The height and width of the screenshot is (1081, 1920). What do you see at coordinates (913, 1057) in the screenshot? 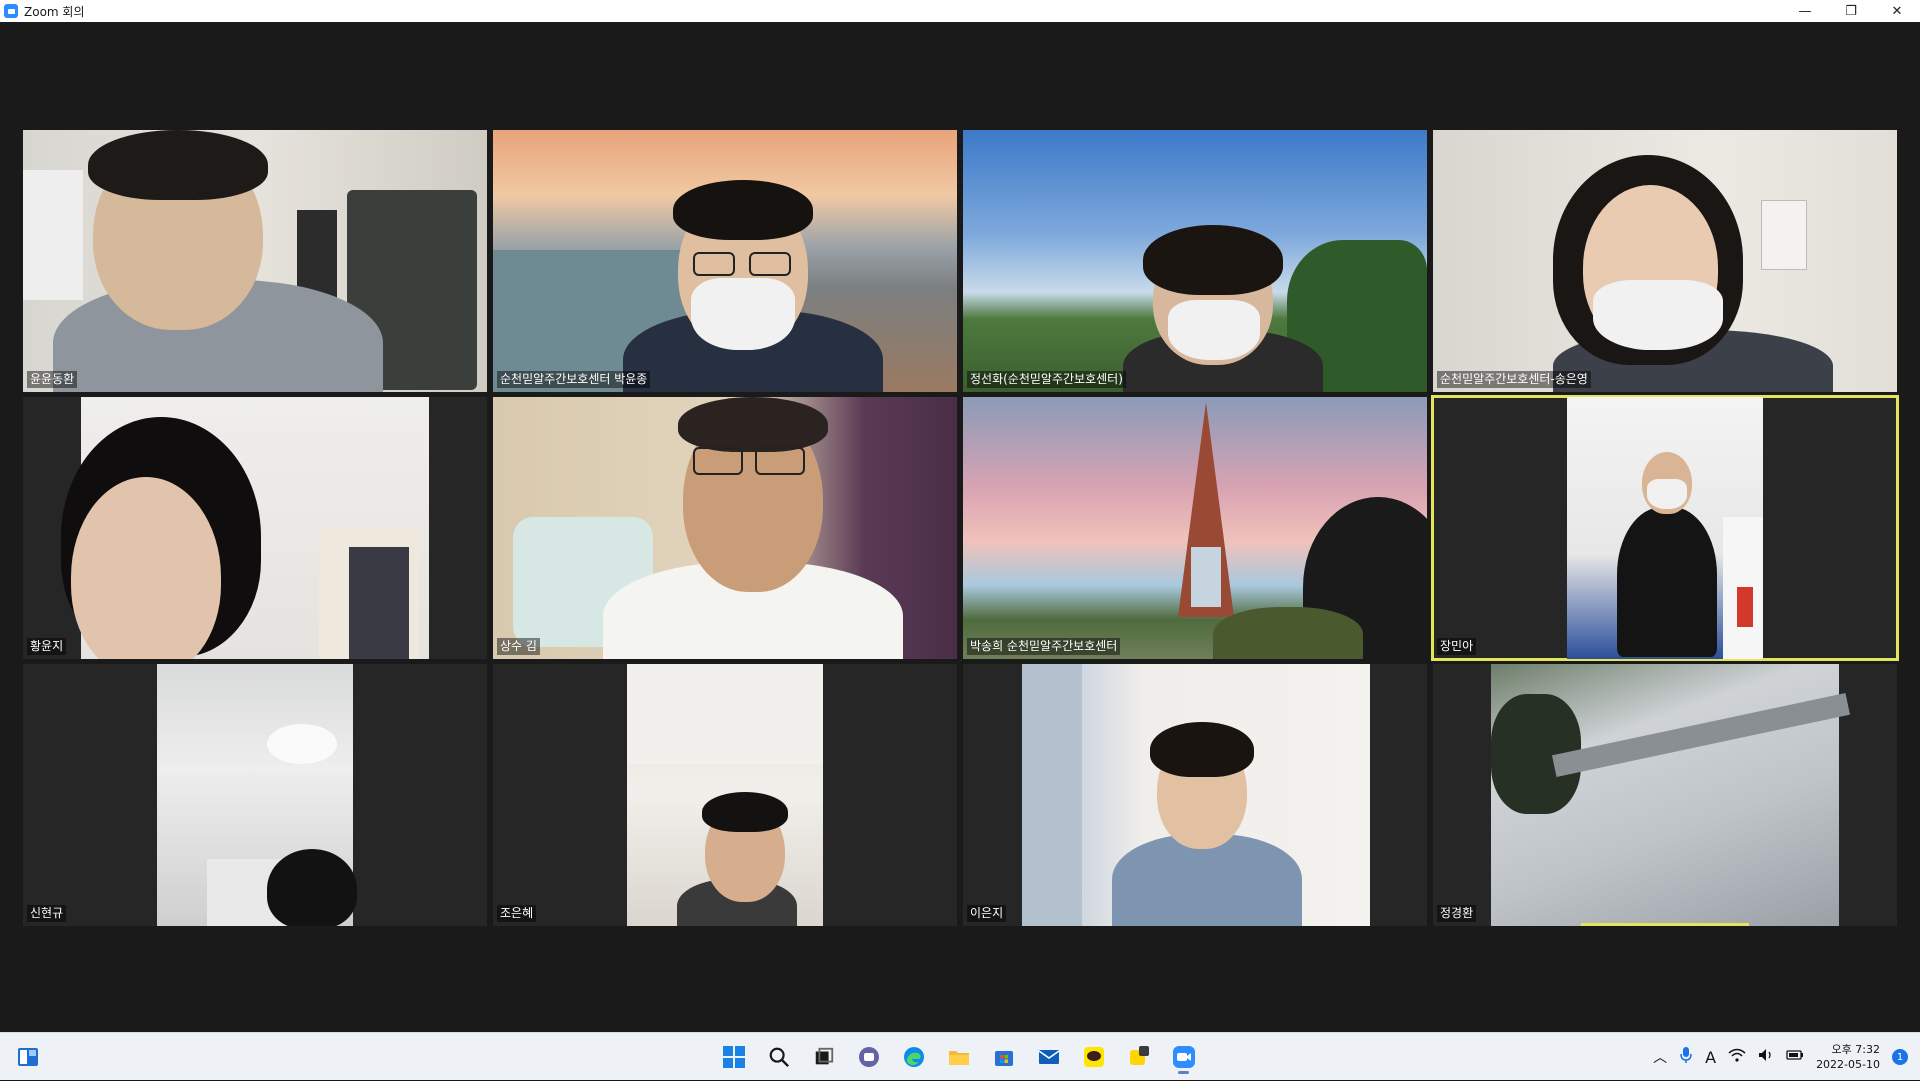
I see `edge-icon` at bounding box center [913, 1057].